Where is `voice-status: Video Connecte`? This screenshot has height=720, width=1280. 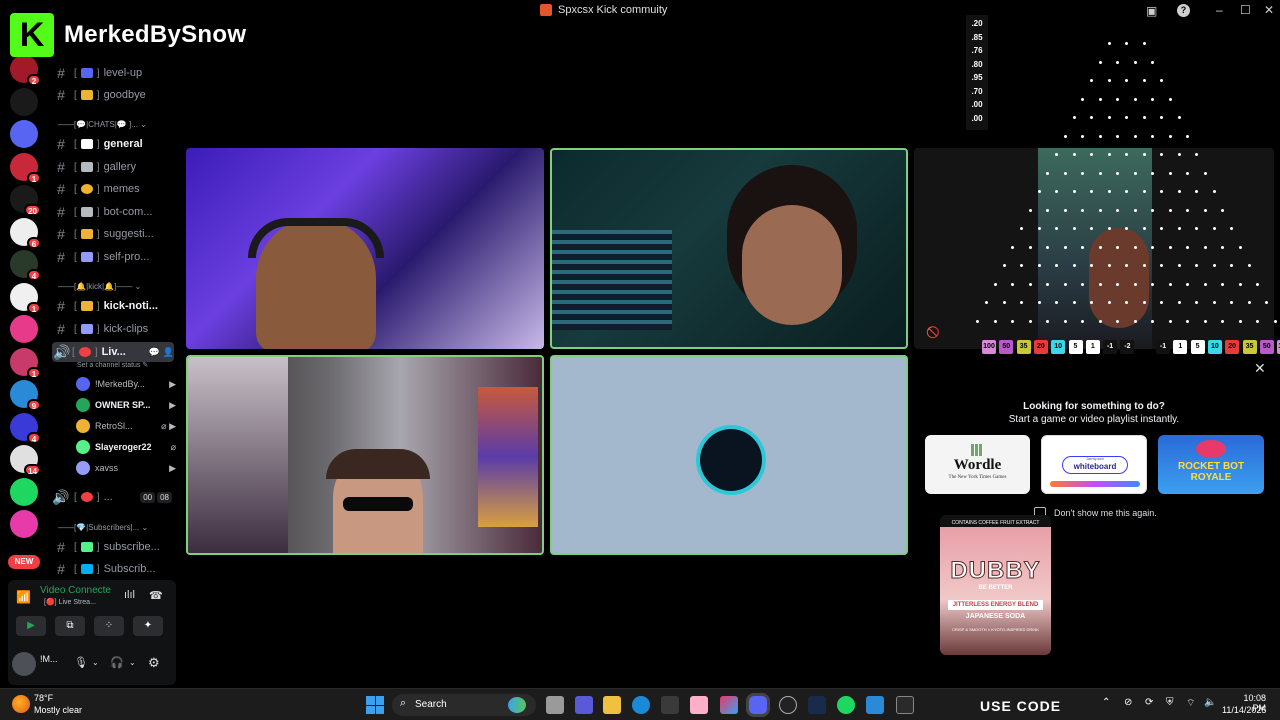 voice-status: Video Connecte is located at coordinates (75, 590).